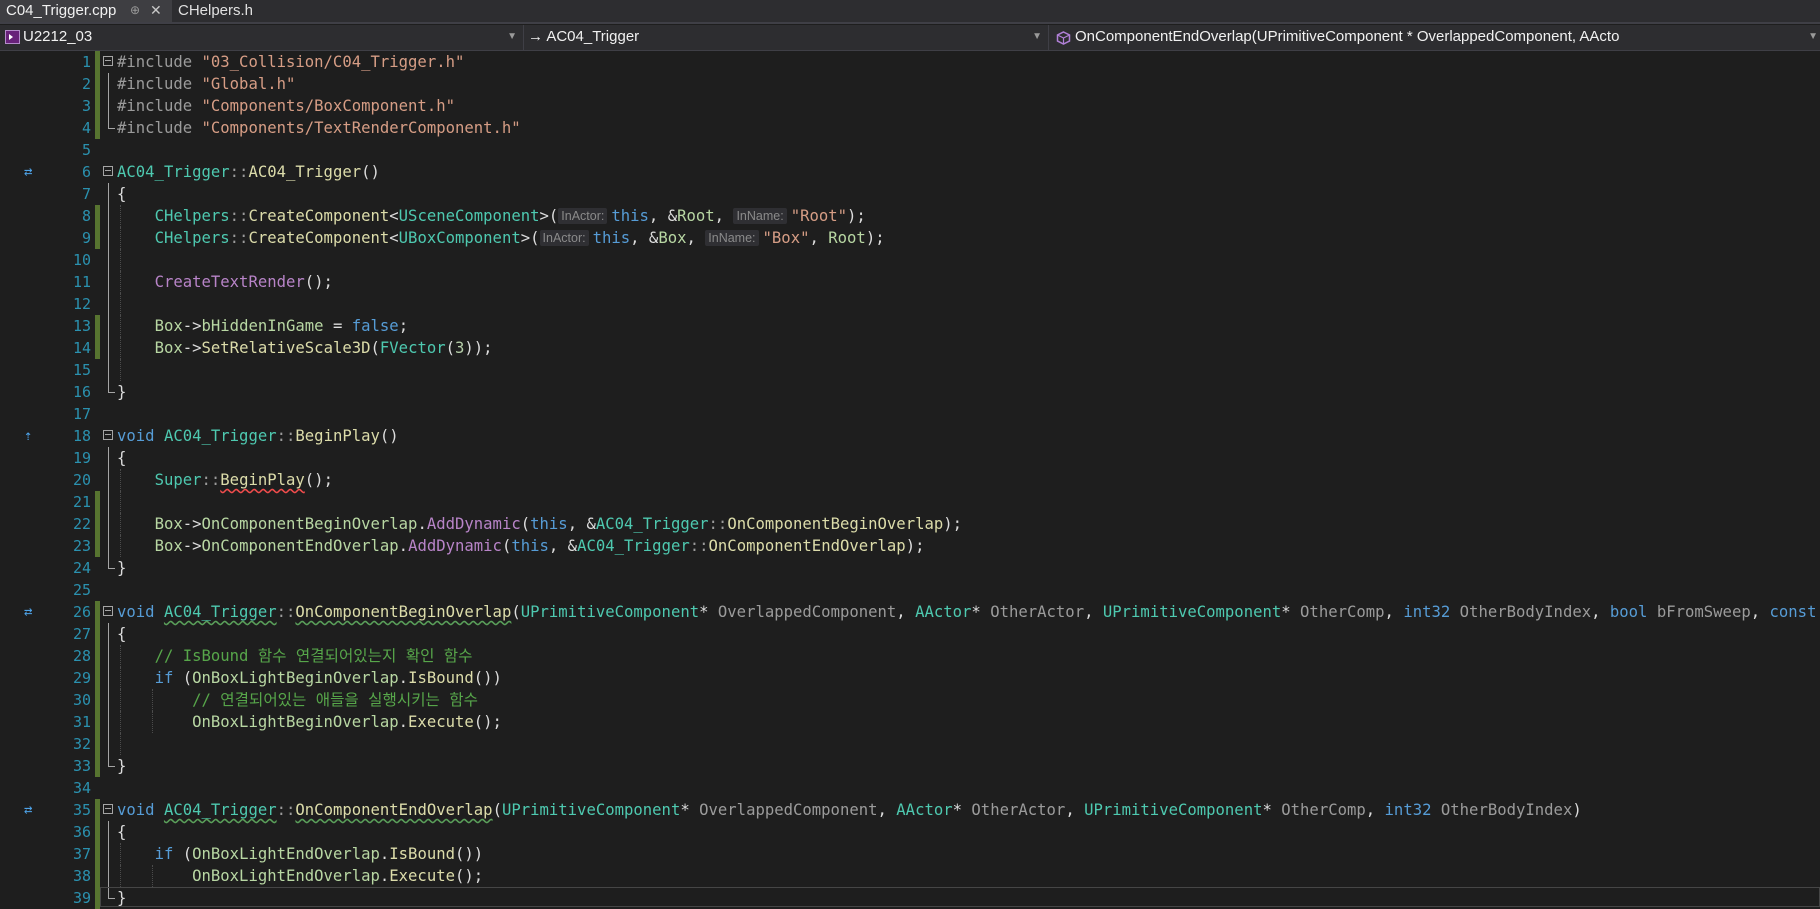  I want to click on pin-icon: ⊕, so click(135, 10).